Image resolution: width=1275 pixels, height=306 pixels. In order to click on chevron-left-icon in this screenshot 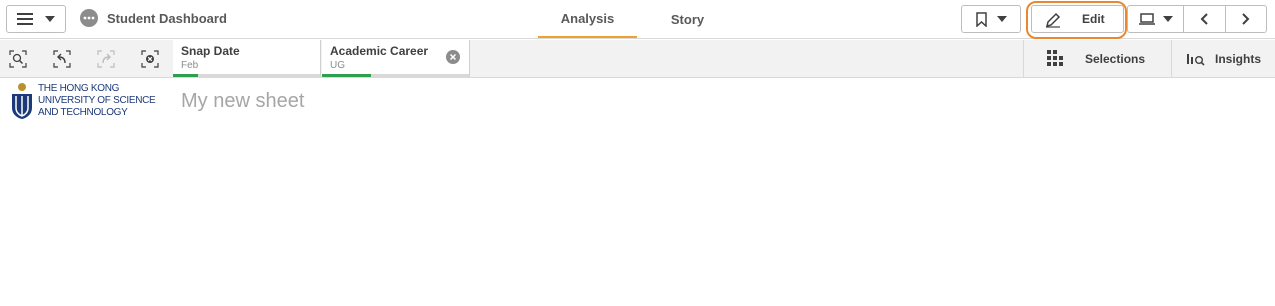, I will do `click(1204, 19)`.